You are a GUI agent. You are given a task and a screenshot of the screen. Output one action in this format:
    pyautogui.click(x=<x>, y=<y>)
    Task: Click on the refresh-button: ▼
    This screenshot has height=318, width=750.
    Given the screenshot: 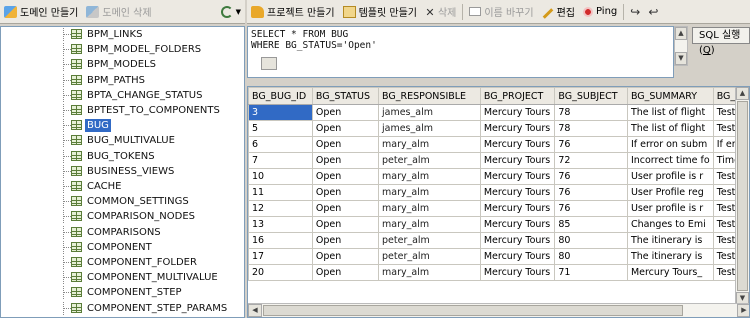 What is the action you would take?
    pyautogui.click(x=231, y=12)
    